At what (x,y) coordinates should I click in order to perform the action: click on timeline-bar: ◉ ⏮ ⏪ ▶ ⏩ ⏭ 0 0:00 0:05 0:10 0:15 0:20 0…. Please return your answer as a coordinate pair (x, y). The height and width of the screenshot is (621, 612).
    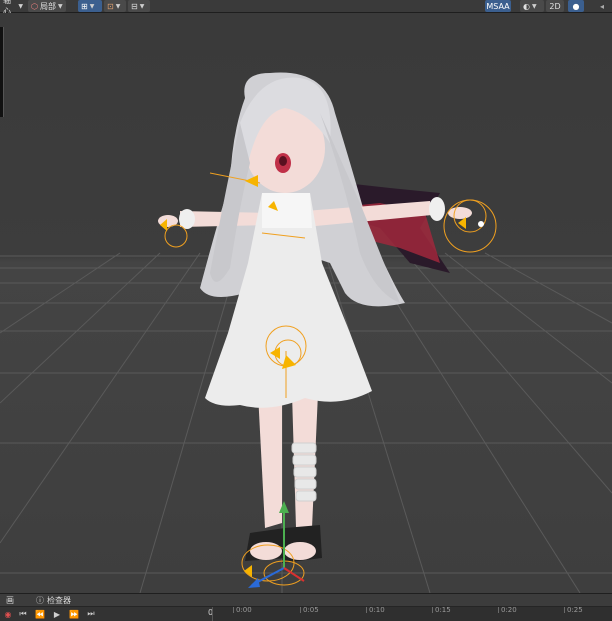
    Looking at the image, I should click on (306, 613).